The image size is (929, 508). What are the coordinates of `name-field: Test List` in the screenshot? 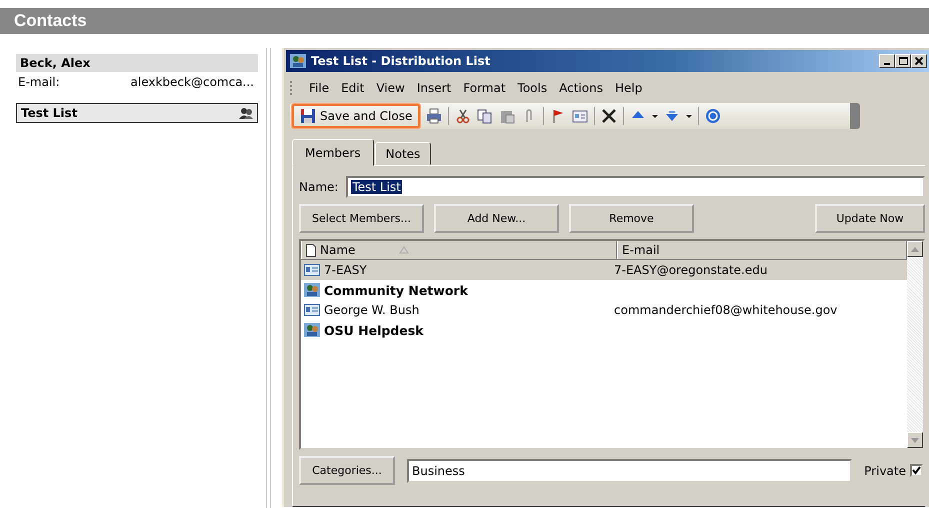 It's located at (635, 187).